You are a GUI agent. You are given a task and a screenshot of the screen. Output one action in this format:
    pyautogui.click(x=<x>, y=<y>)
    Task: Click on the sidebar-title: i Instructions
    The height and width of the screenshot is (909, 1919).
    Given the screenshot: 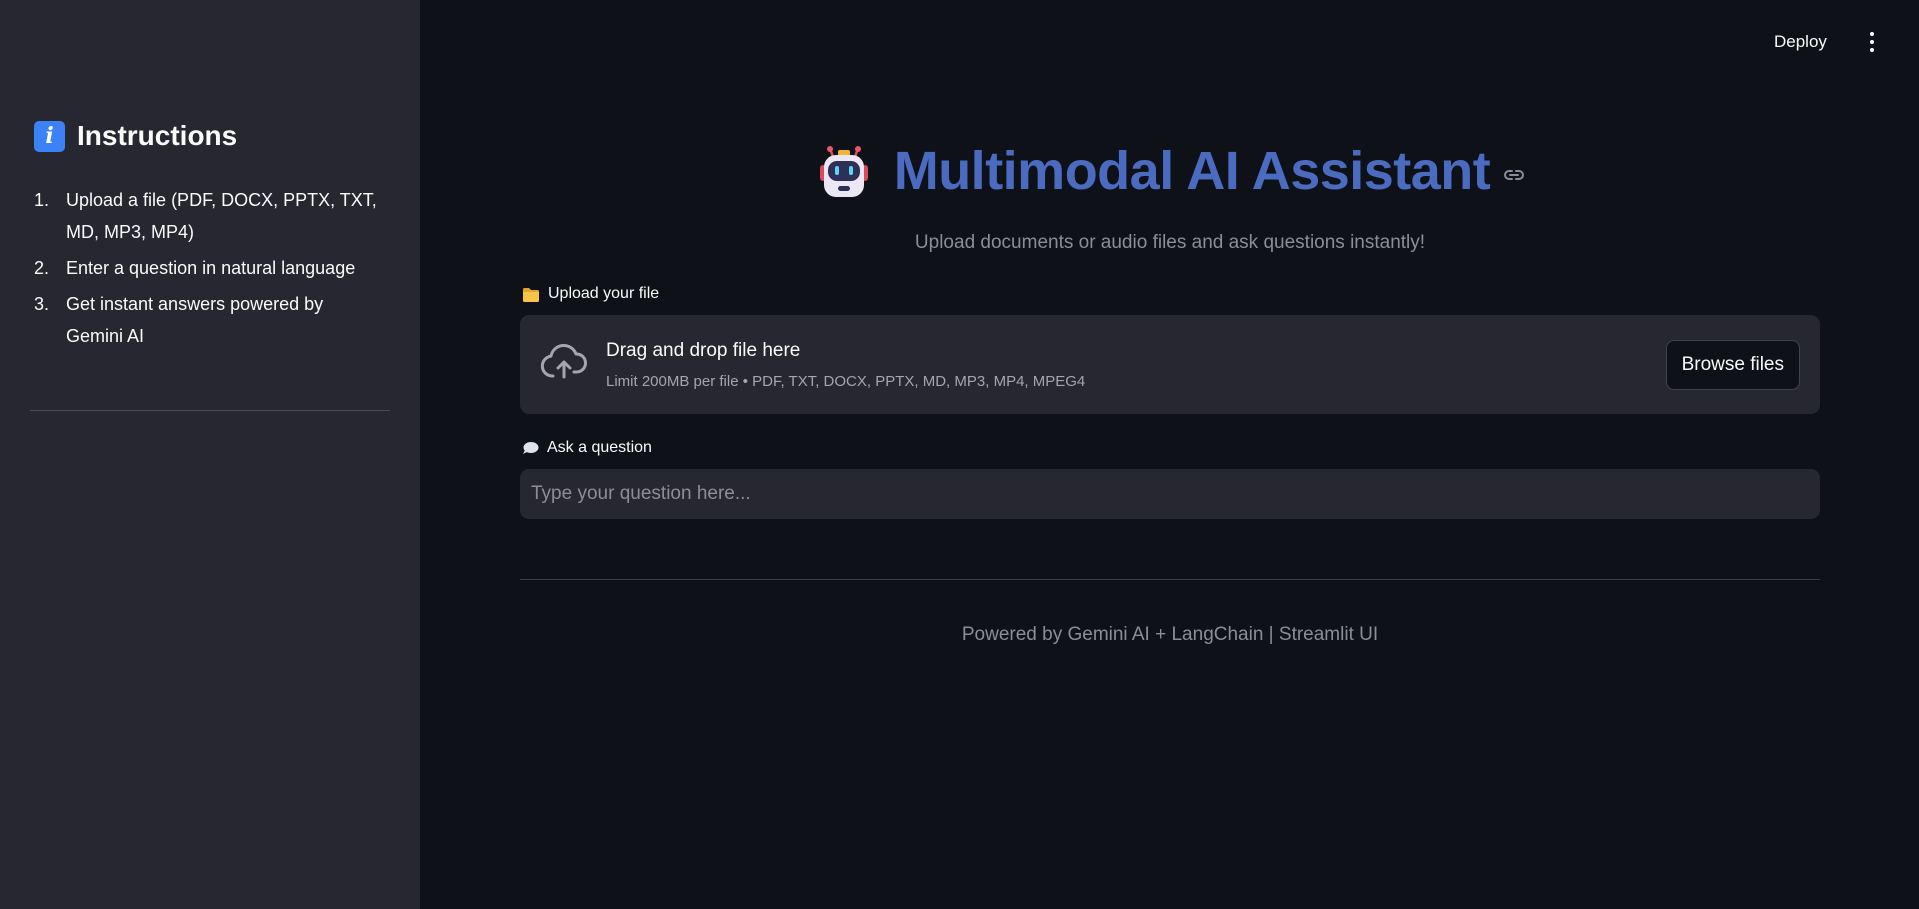 What is the action you would take?
    pyautogui.click(x=135, y=136)
    